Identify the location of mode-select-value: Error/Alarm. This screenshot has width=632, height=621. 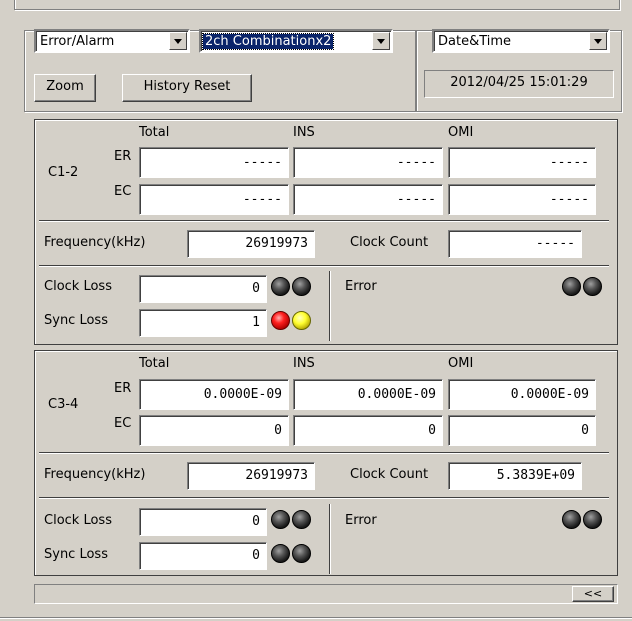
(77, 41).